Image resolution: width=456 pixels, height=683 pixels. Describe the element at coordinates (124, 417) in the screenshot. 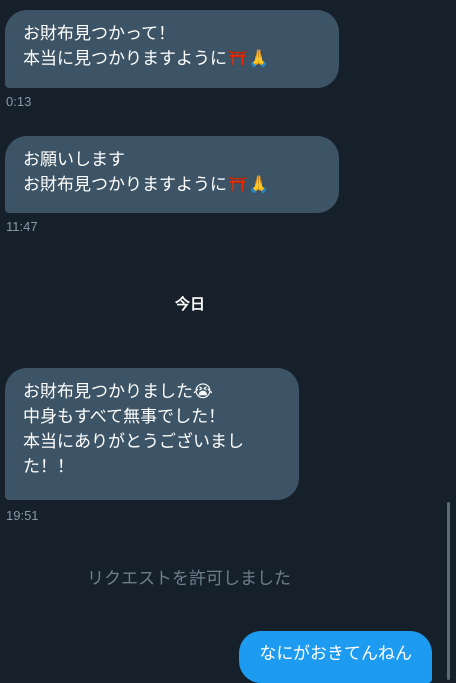

I see `message-line: 中身もすべて無事でした！` at that location.